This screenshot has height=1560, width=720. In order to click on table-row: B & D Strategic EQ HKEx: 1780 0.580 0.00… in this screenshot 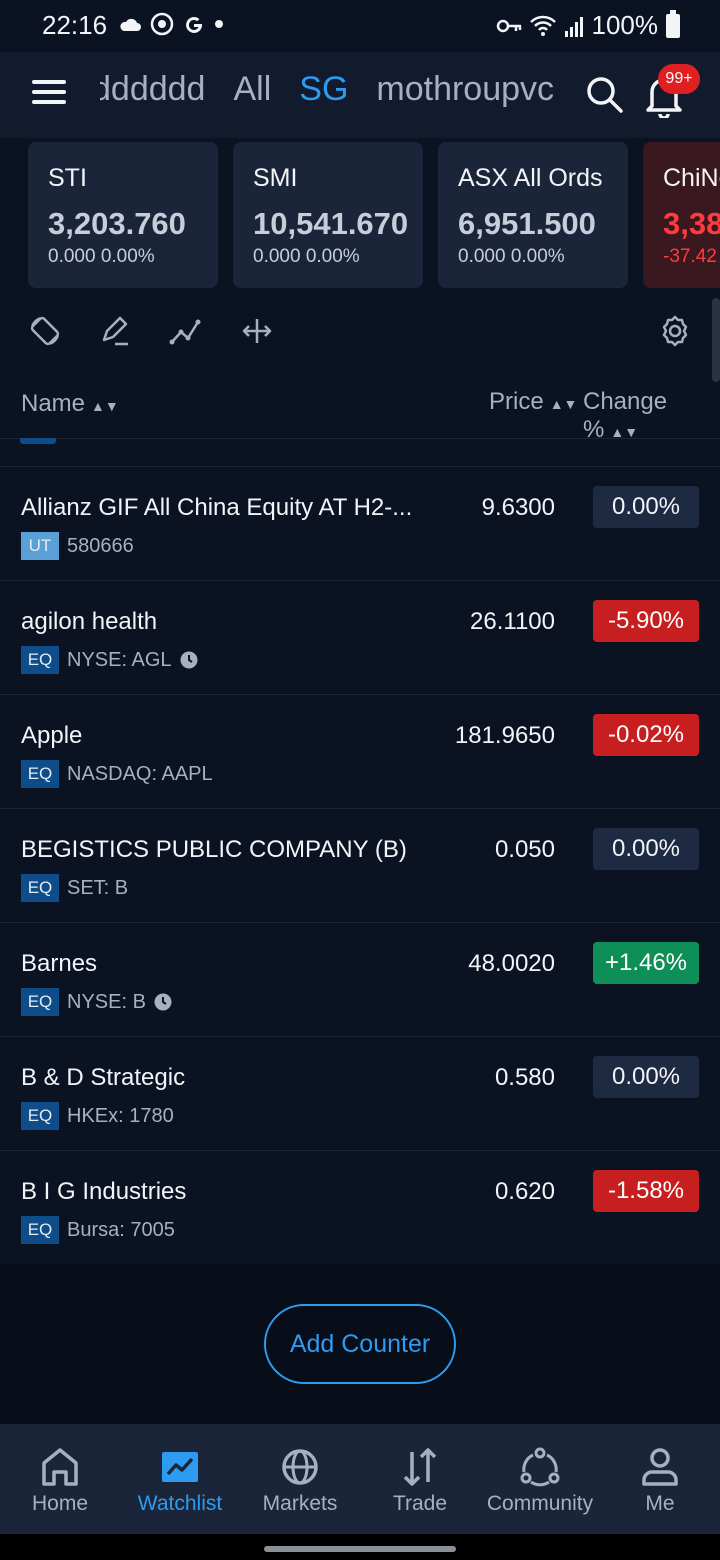, I will do `click(360, 1093)`.